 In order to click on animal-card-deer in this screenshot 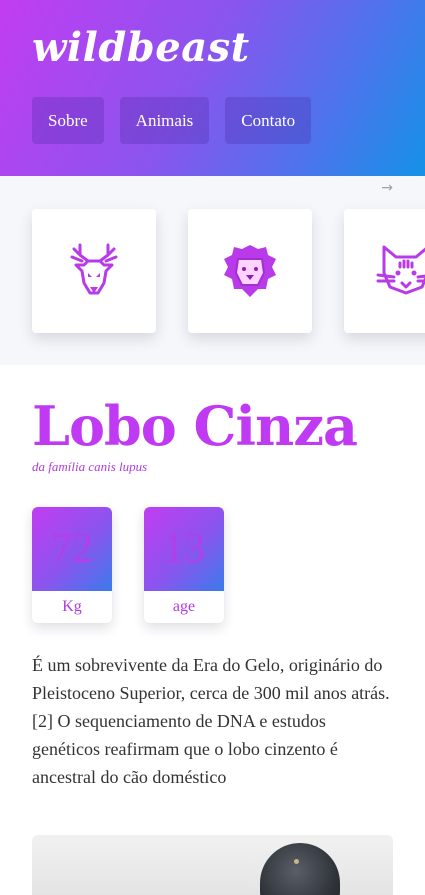, I will do `click(94, 271)`.